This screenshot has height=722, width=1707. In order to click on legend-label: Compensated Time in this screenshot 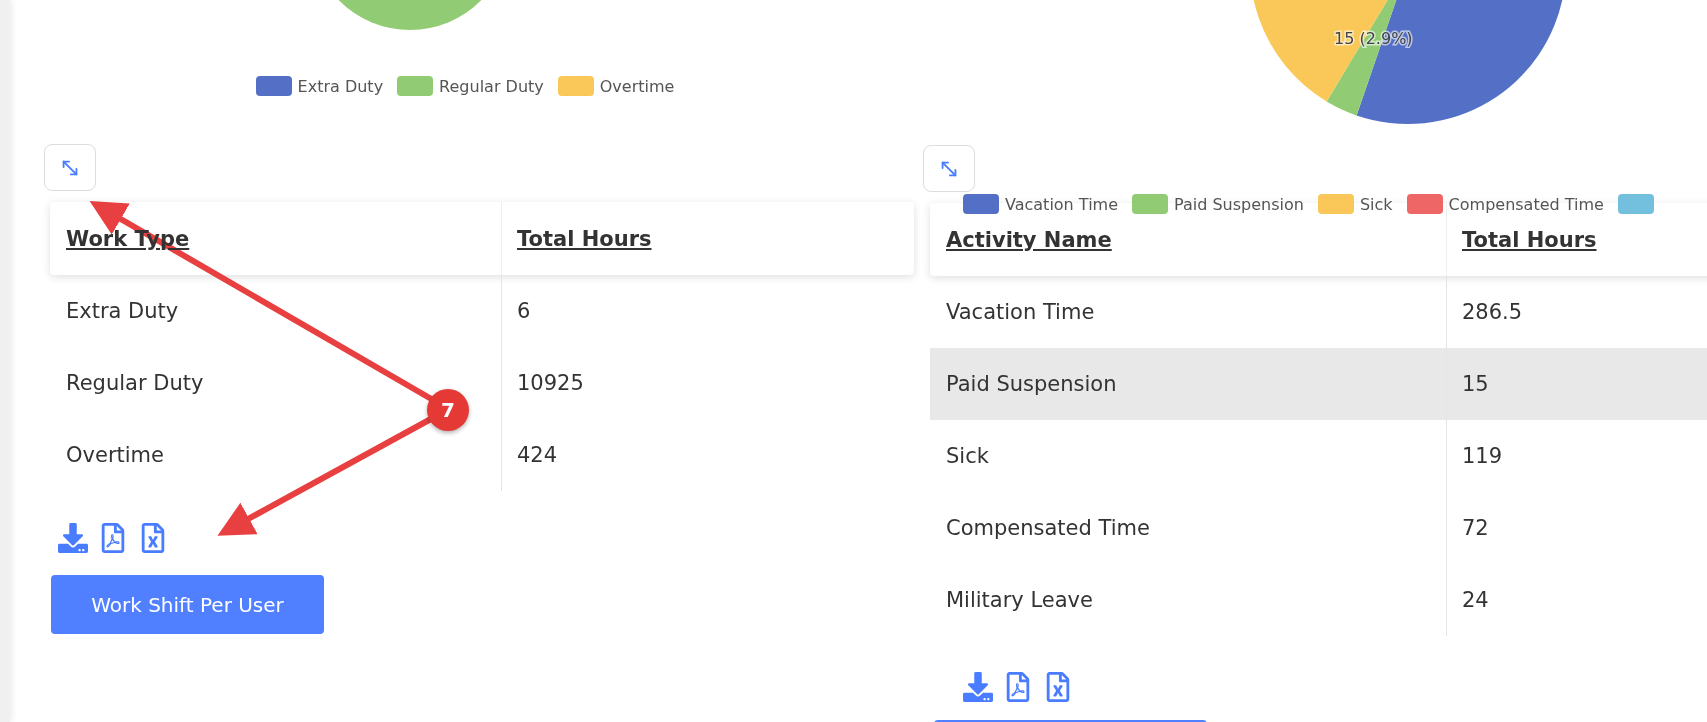, I will do `click(1526, 204)`.